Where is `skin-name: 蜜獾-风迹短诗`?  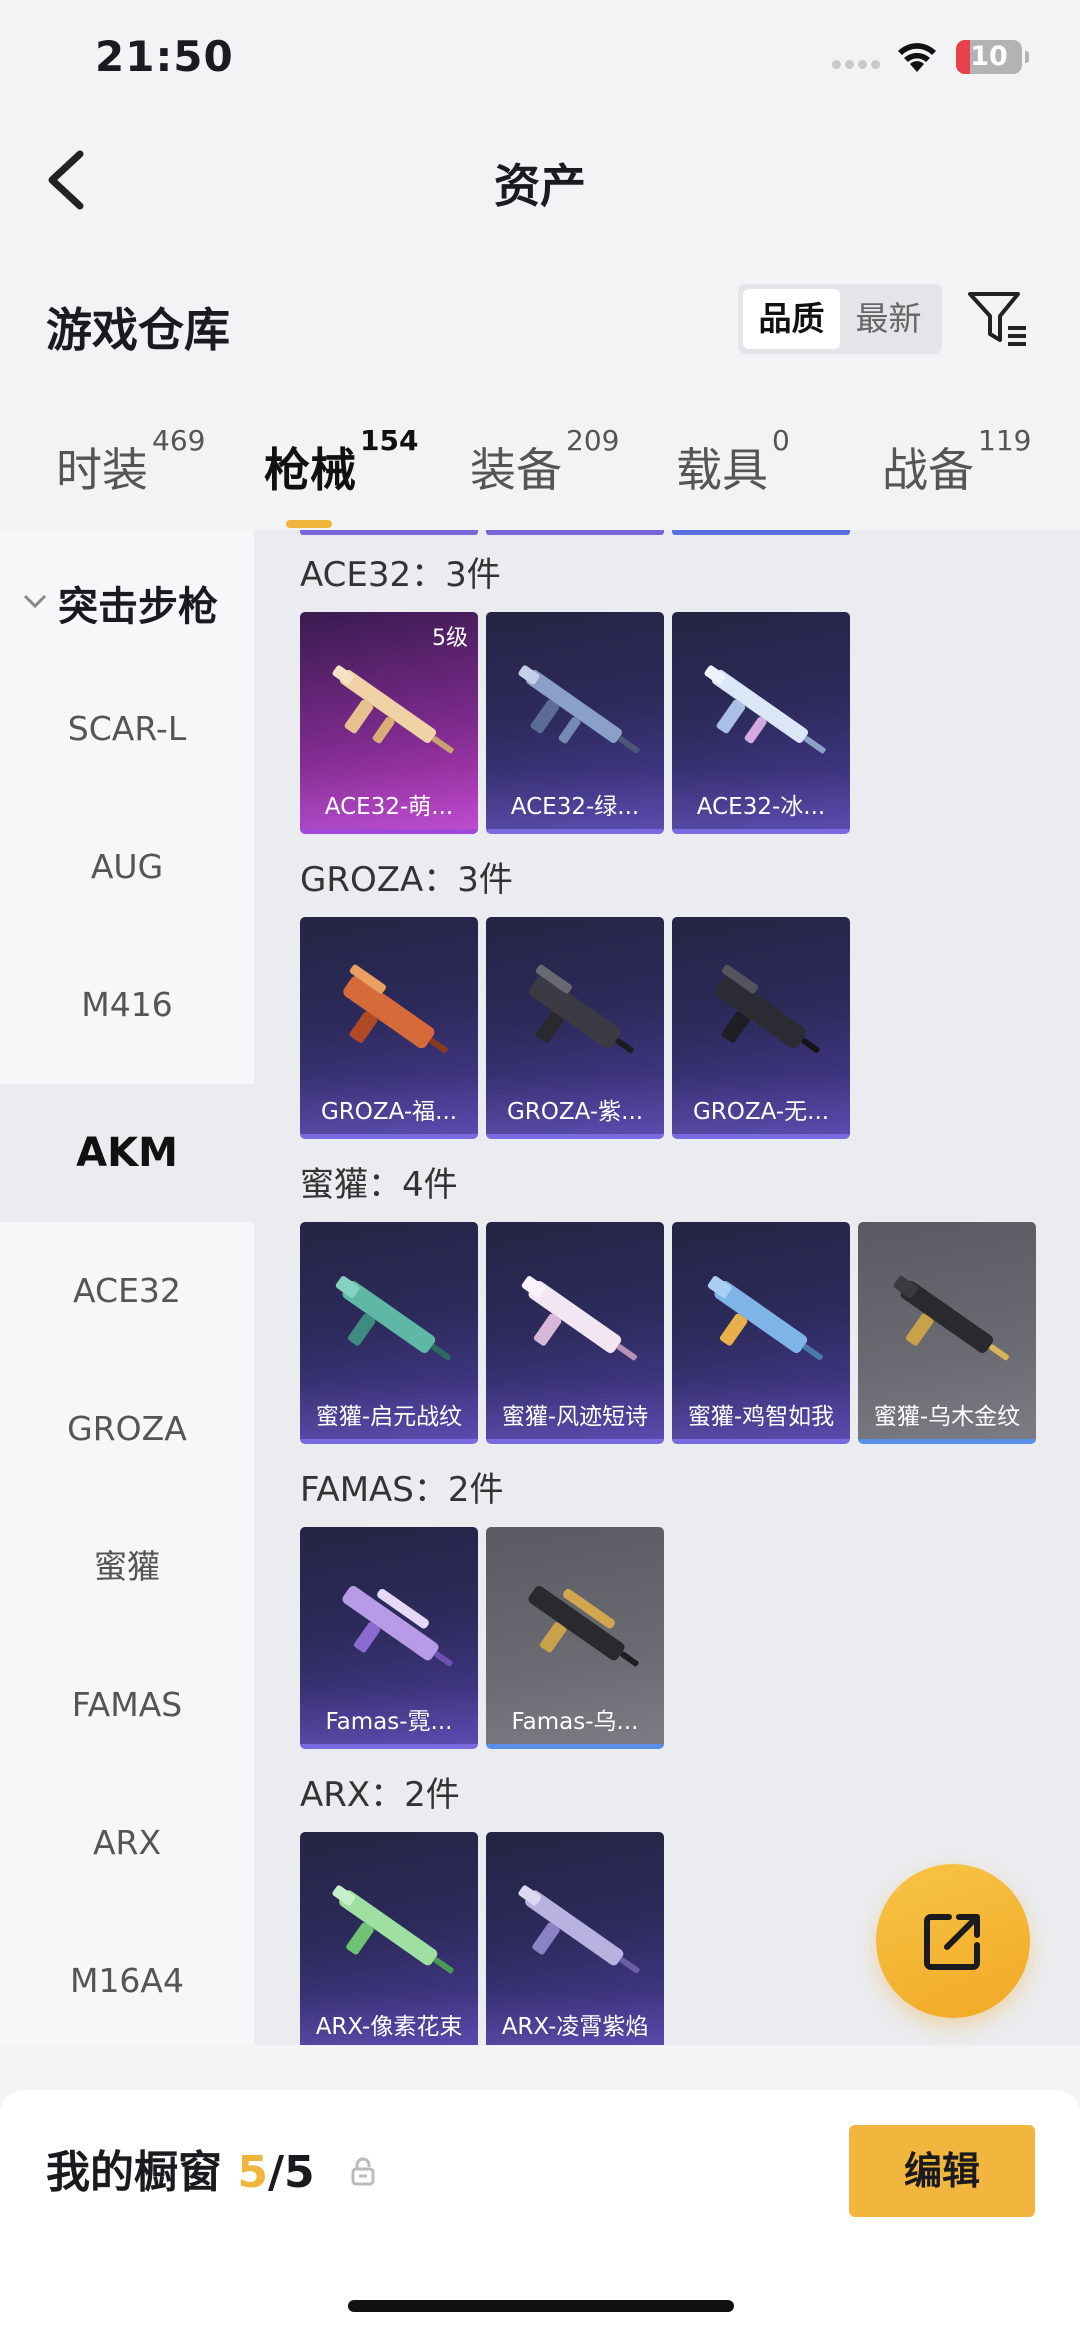
skin-name: 蜜獾-风迹短诗 is located at coordinates (575, 1417).